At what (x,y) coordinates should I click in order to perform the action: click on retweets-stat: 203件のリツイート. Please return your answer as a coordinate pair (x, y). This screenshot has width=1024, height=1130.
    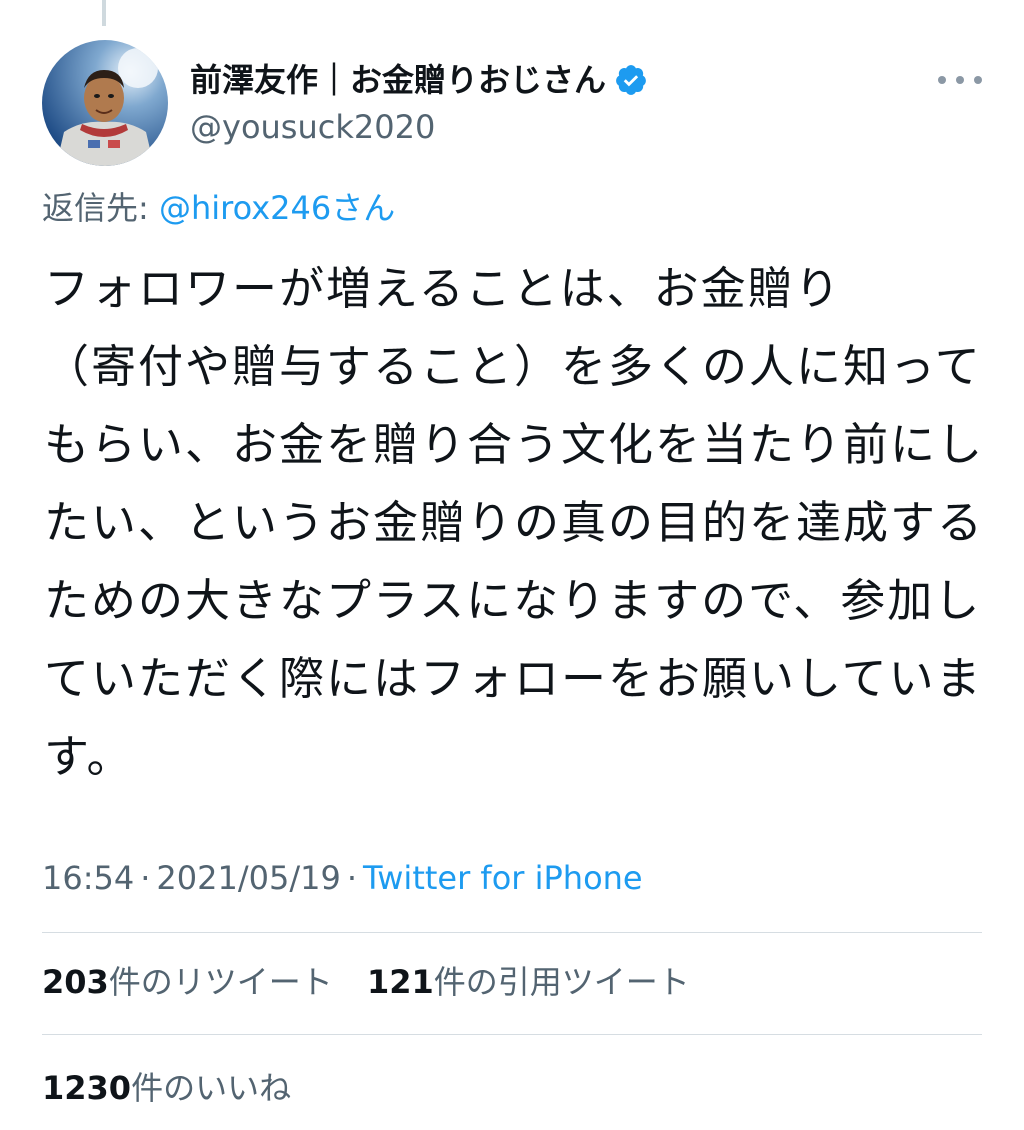
    Looking at the image, I should click on (187, 982).